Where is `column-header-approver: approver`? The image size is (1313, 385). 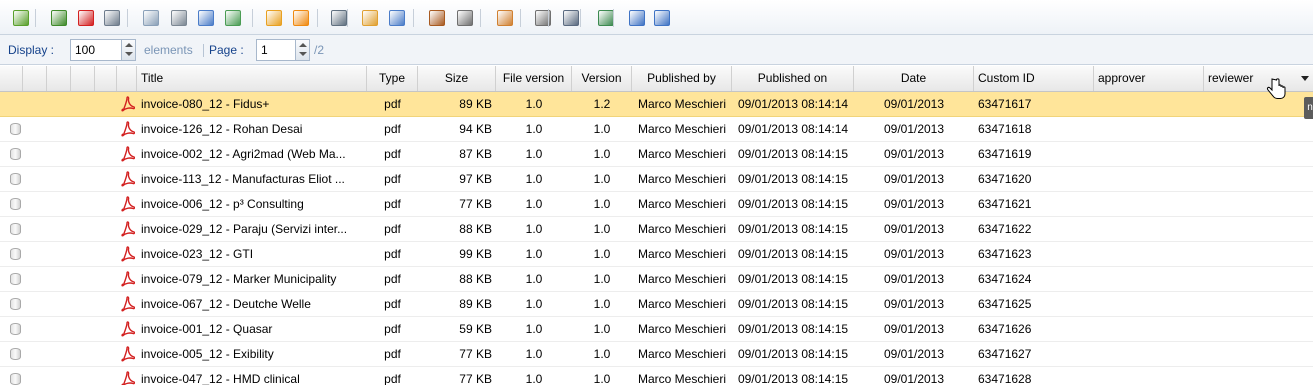 column-header-approver: approver is located at coordinates (1149, 78).